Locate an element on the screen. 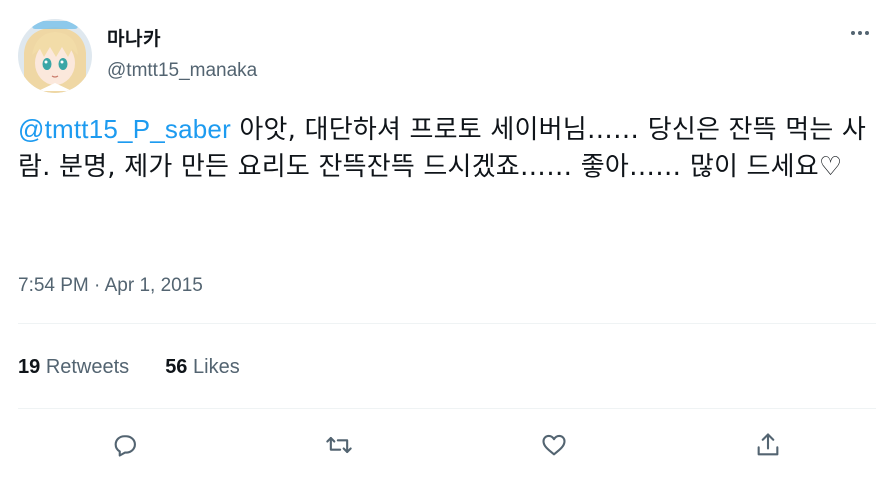 This screenshot has width=894, height=499. retweets-stat: 19 Retweets is located at coordinates (73, 367).